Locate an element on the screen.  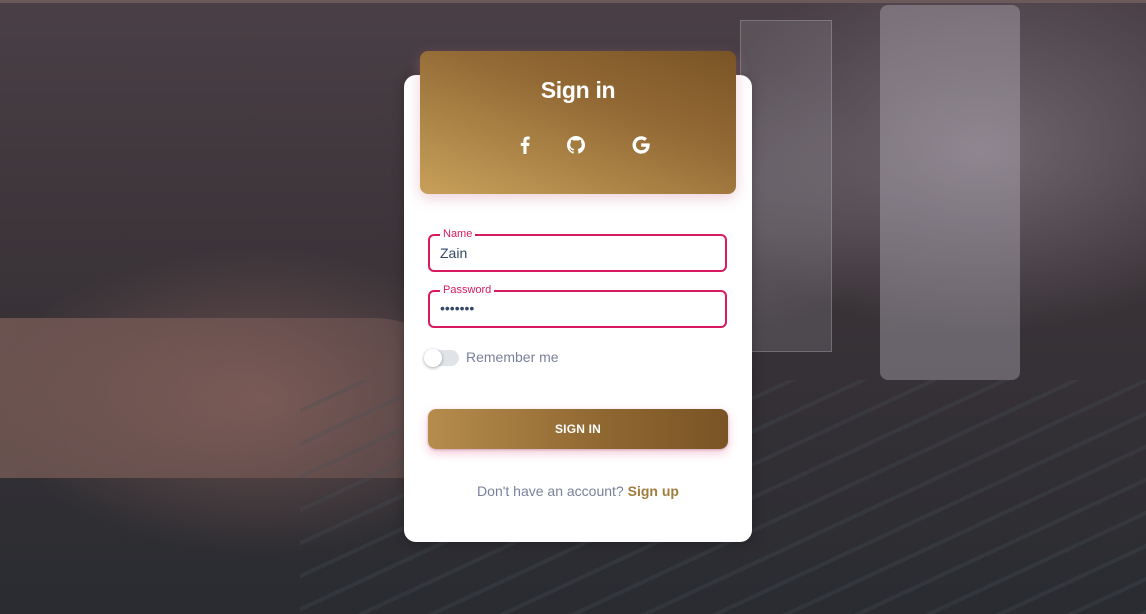
facebook-button is located at coordinates (525, 145).